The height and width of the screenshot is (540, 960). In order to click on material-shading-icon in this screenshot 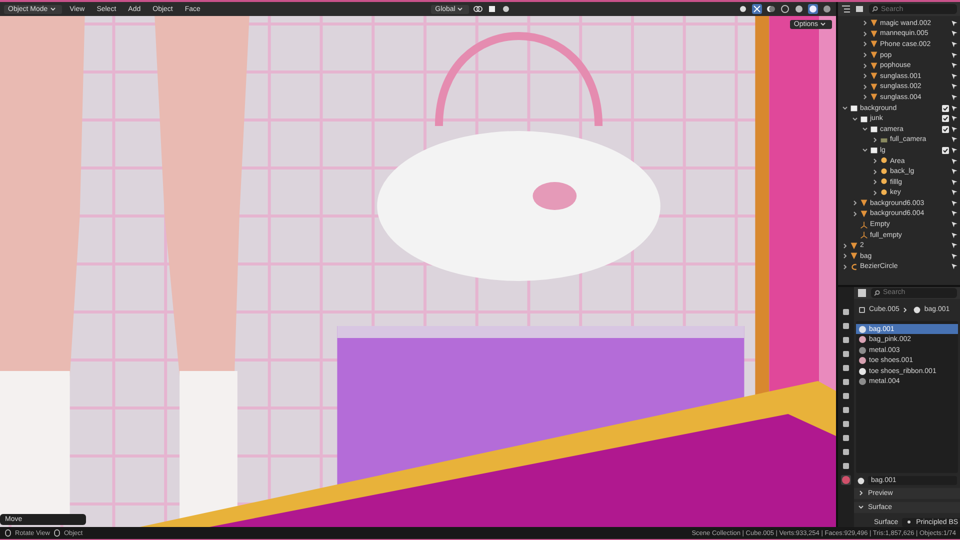, I will do `click(813, 9)`.